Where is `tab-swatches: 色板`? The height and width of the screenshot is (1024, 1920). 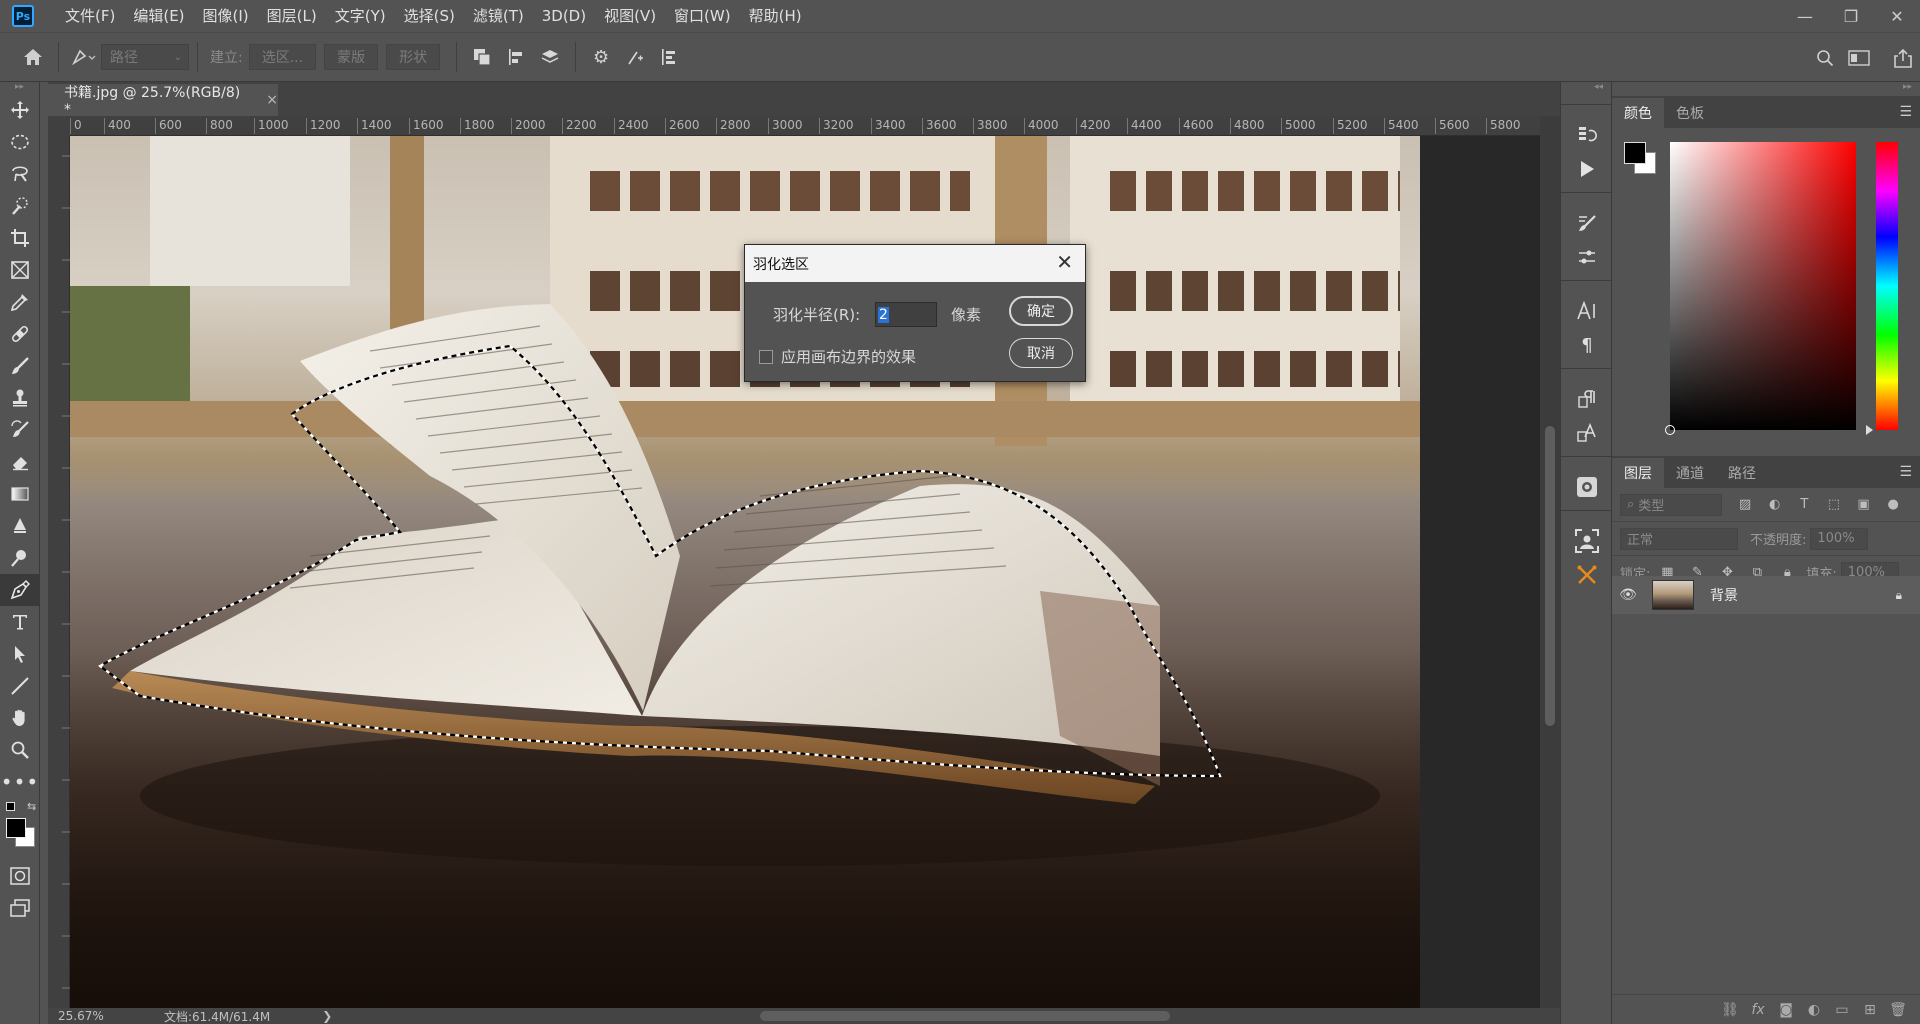
tab-swatches: 色板 is located at coordinates (1690, 113).